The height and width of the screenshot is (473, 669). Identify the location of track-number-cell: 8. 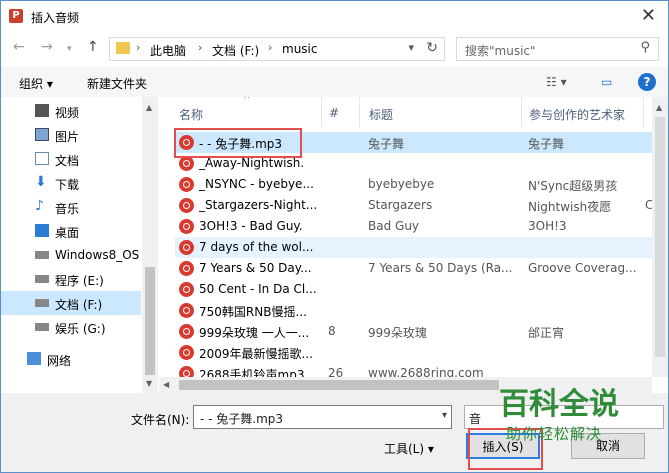
(332, 331).